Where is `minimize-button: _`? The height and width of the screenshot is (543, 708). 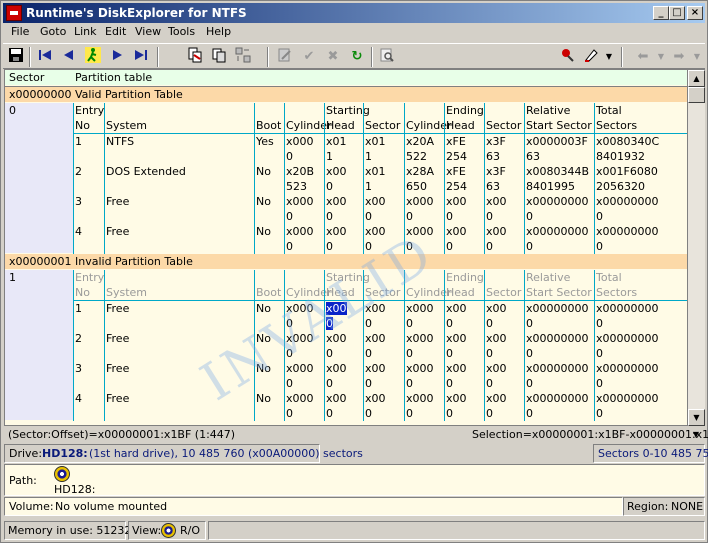
minimize-button: _ is located at coordinates (661, 13).